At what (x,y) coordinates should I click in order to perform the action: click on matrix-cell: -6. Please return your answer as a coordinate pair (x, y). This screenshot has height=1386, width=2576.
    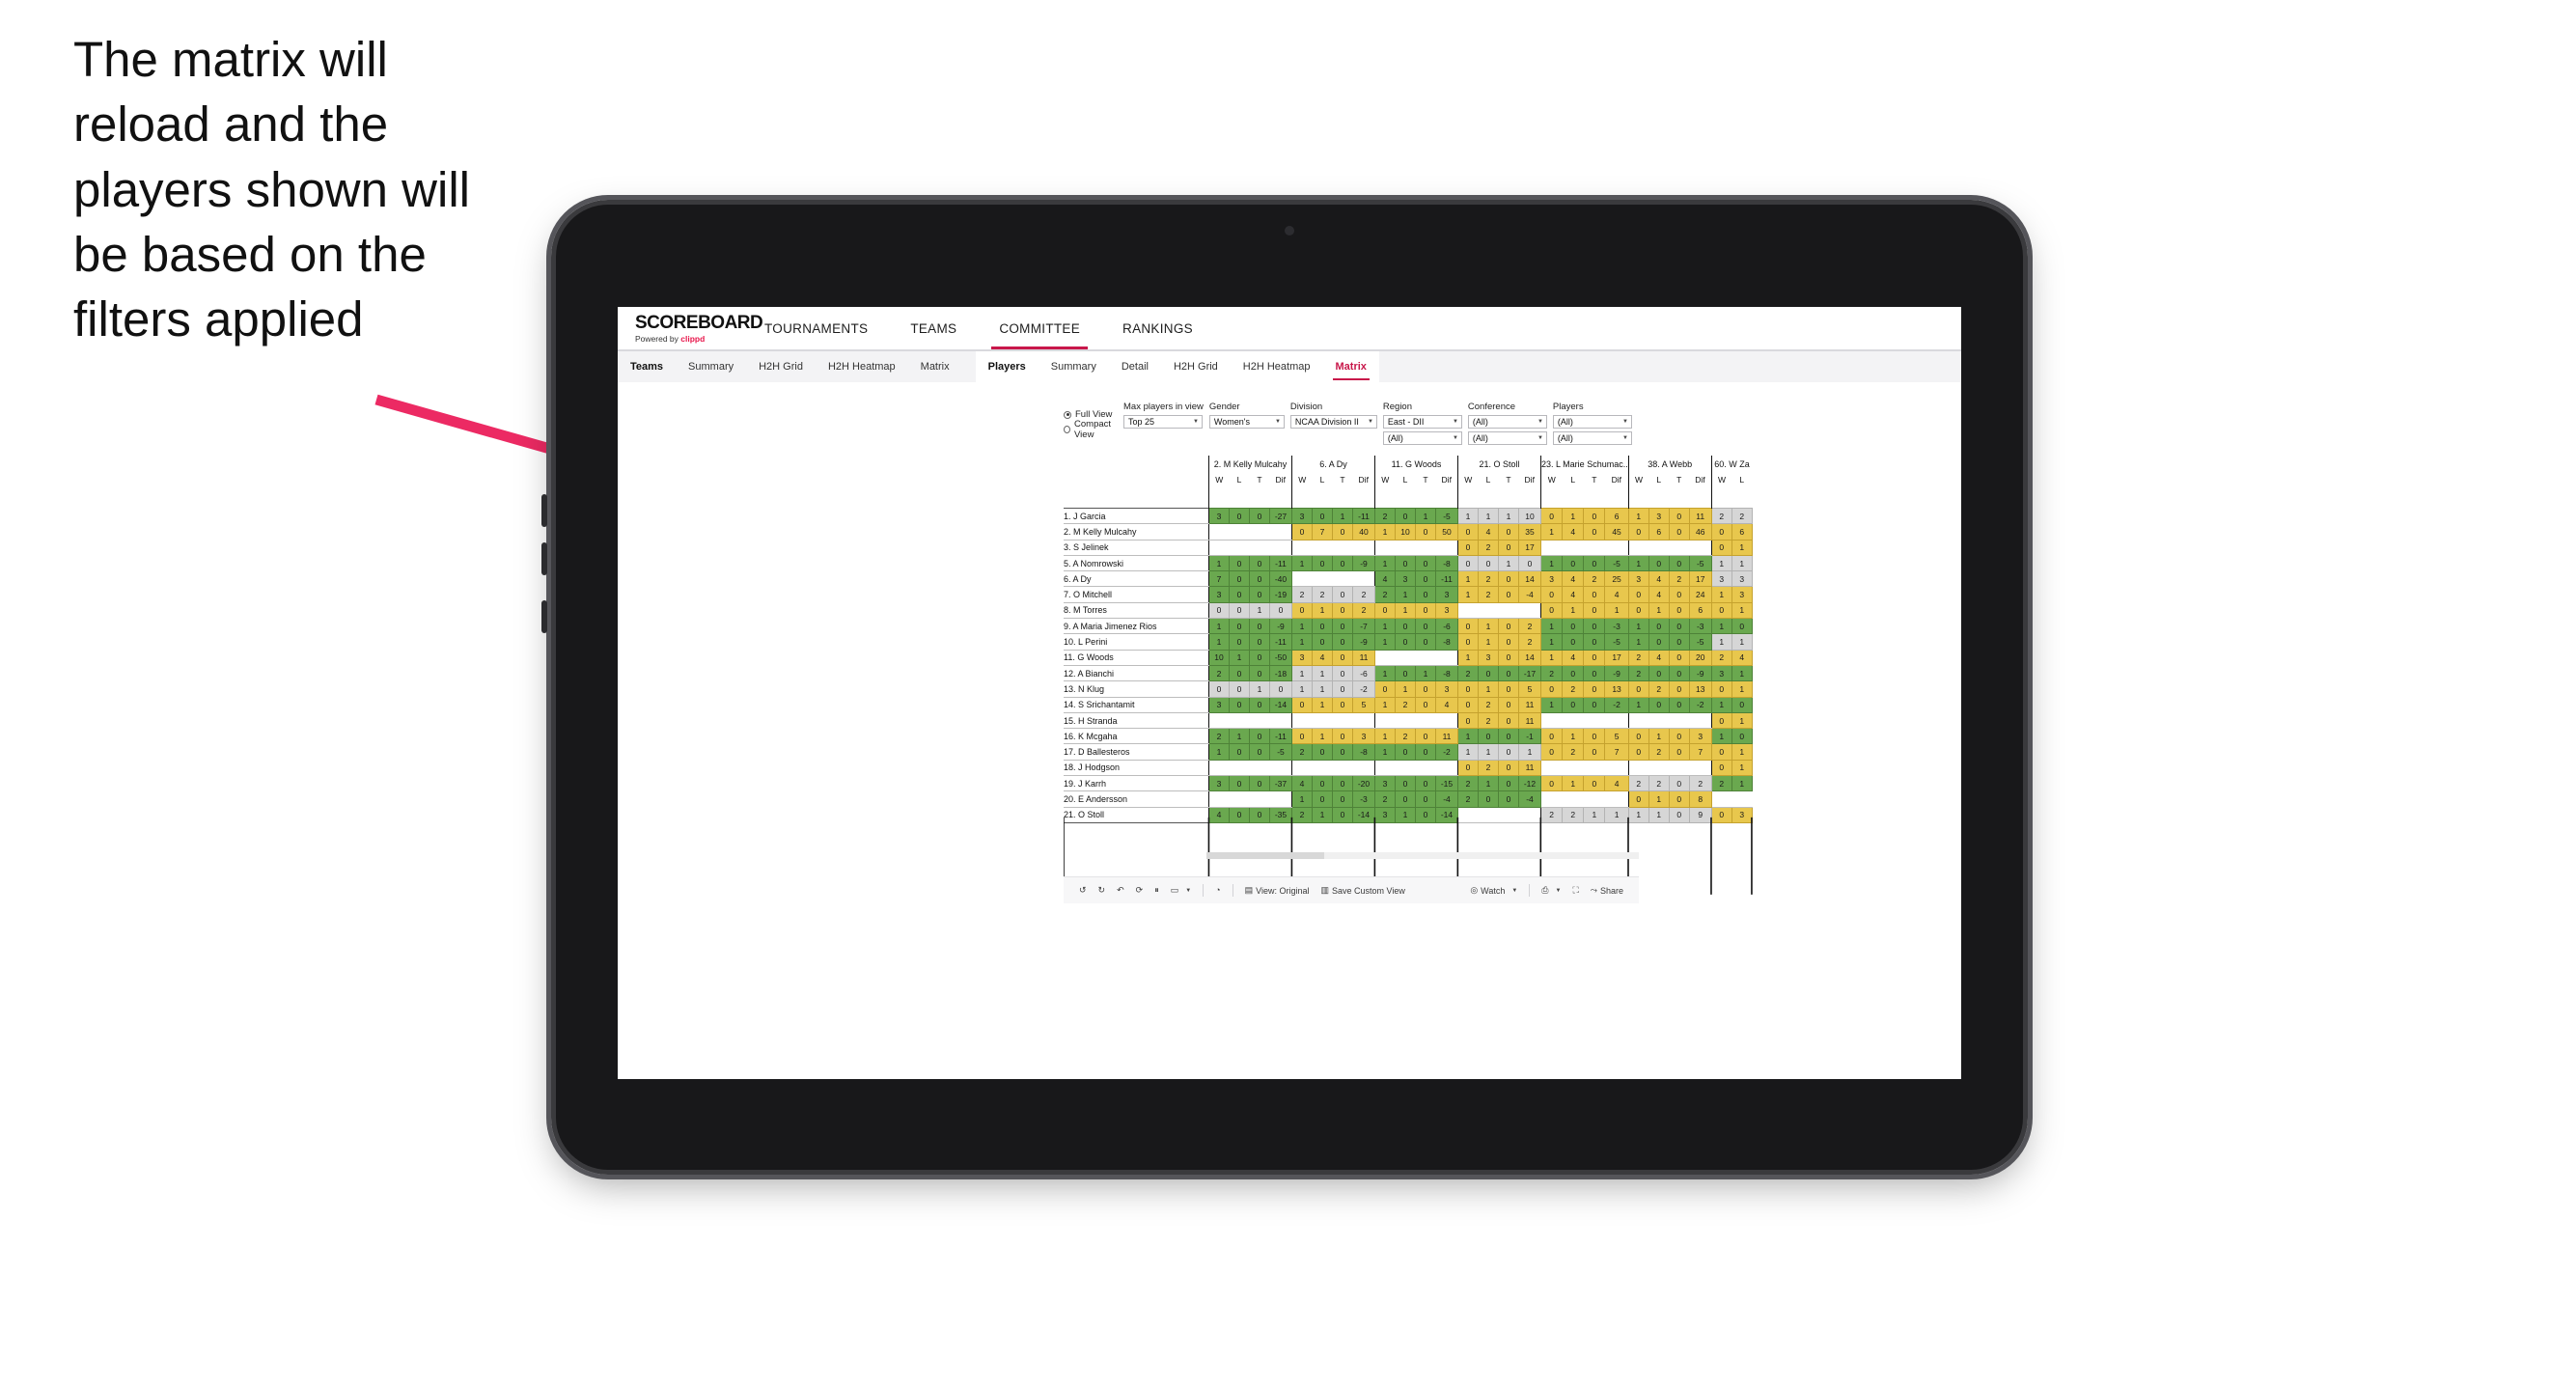
    Looking at the image, I should click on (1446, 626).